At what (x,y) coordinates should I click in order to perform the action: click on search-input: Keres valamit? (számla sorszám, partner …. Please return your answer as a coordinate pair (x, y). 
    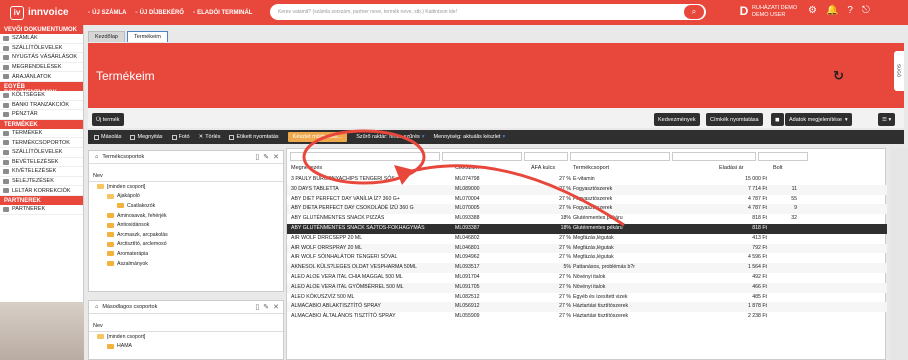
    Looking at the image, I should click on (488, 12).